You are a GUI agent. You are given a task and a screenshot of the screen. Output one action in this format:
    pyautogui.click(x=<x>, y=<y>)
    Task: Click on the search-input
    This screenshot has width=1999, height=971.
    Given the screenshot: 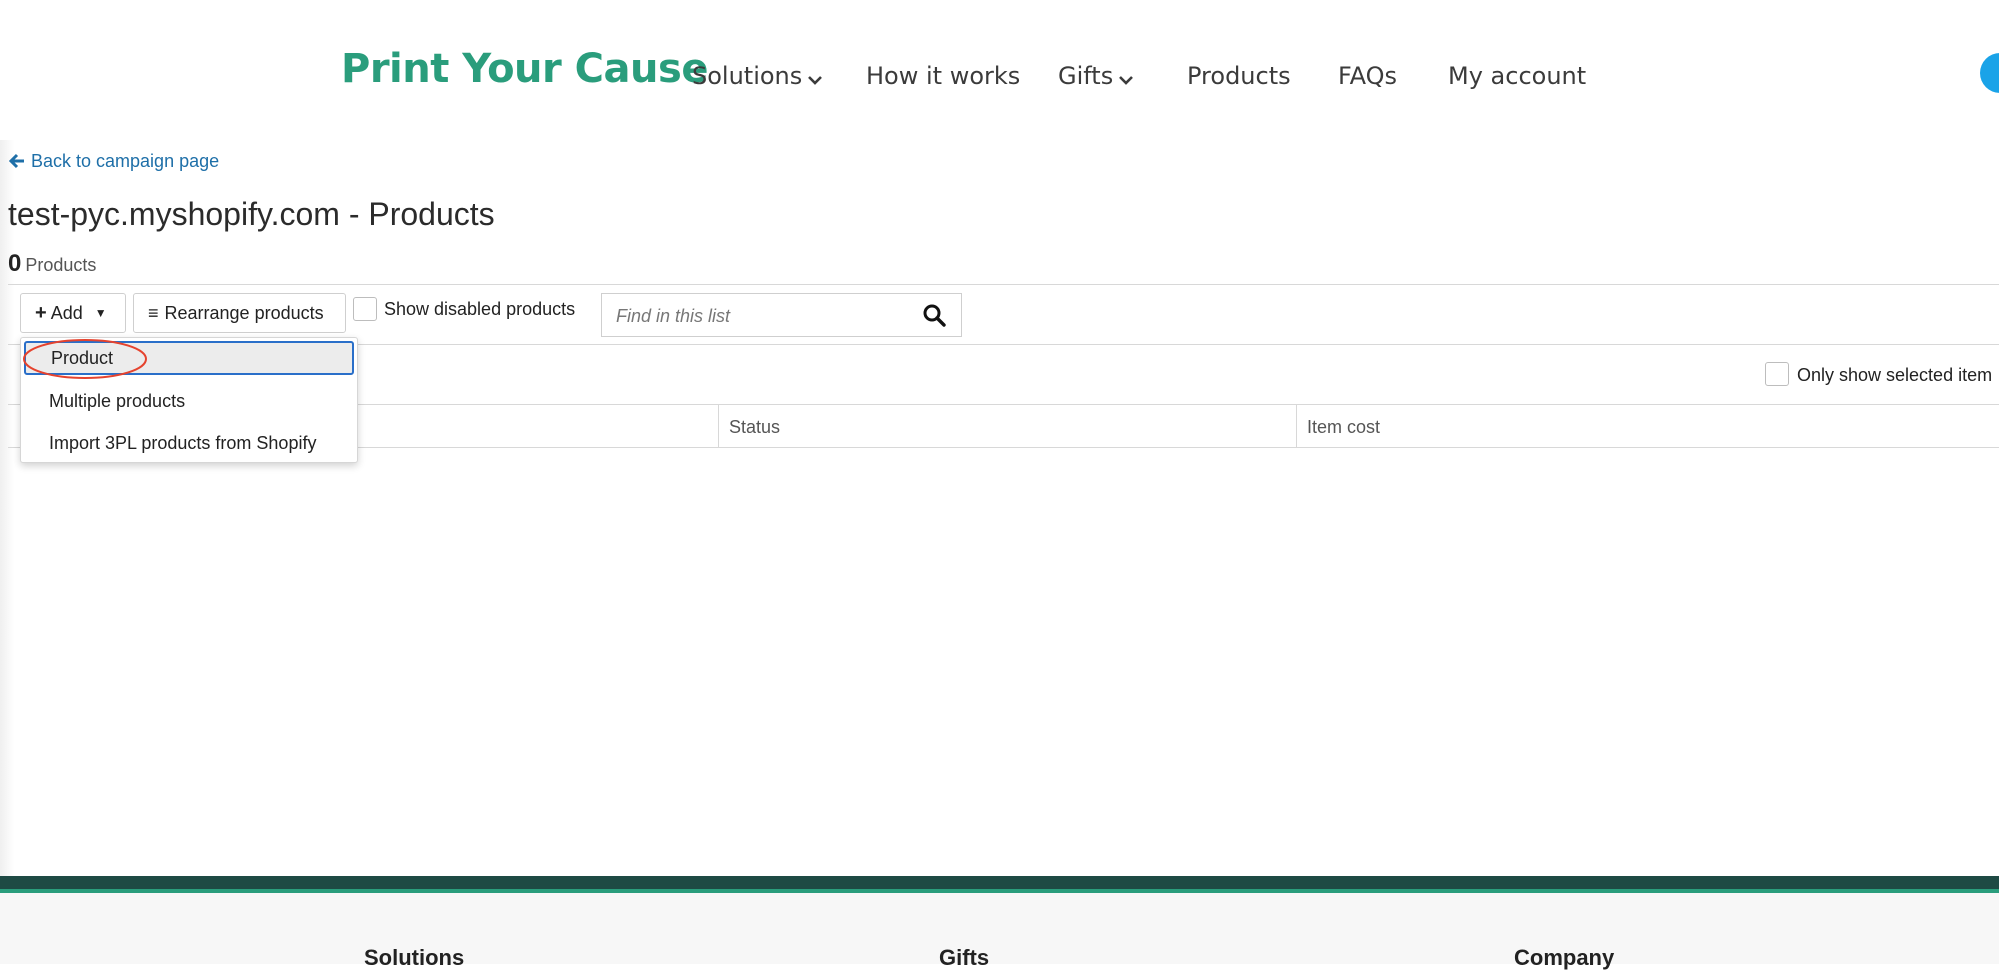 What is the action you would take?
    pyautogui.click(x=766, y=316)
    